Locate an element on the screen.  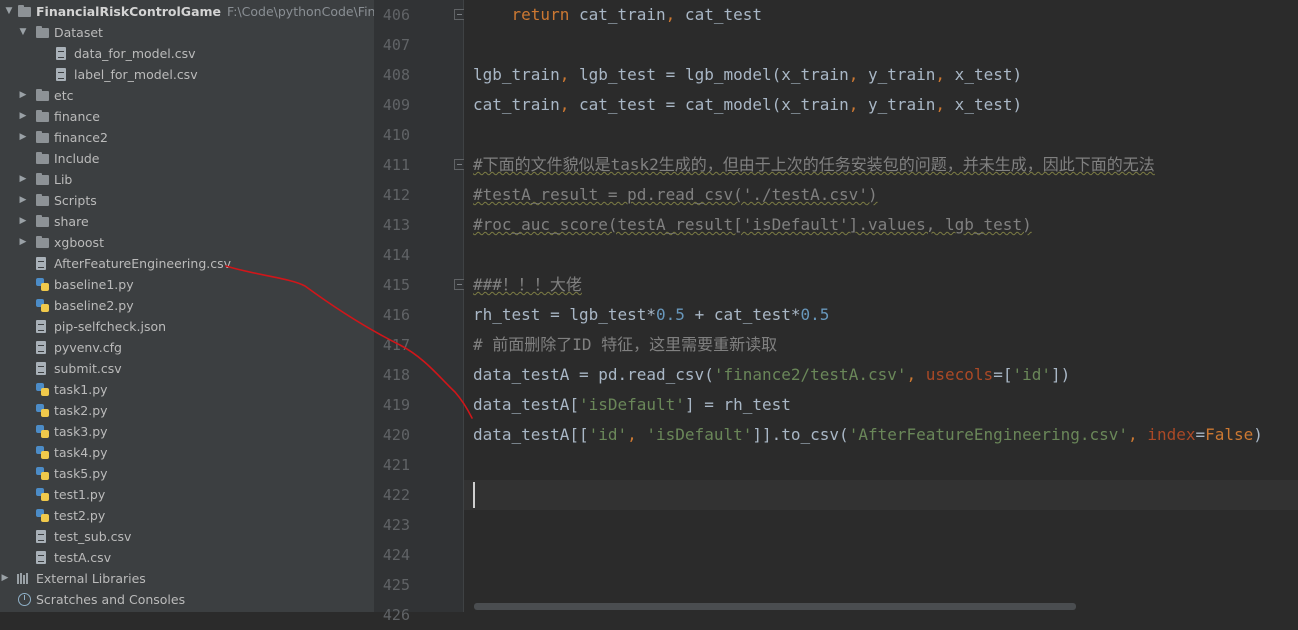
code-line: rh_test = lgb_test*0.5 + cat_test*0.5 is located at coordinates (651, 315).